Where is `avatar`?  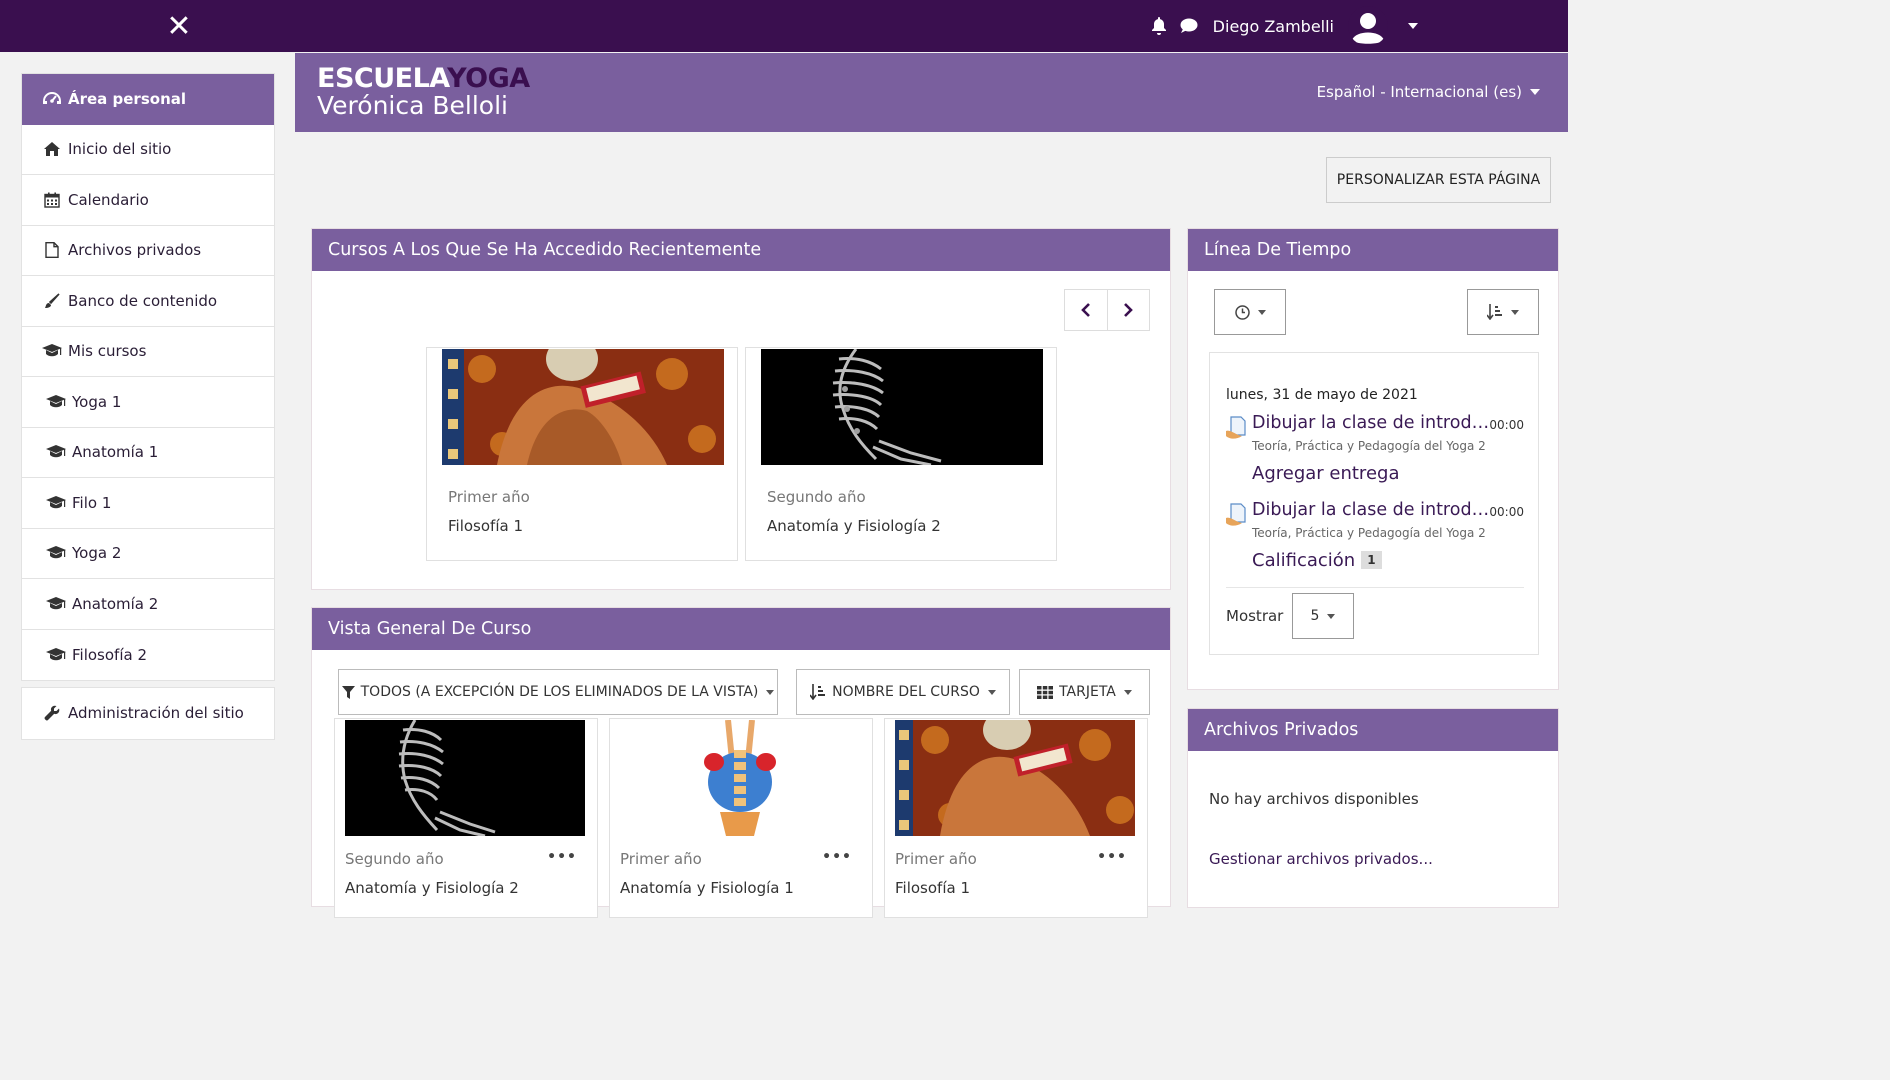 avatar is located at coordinates (1368, 26).